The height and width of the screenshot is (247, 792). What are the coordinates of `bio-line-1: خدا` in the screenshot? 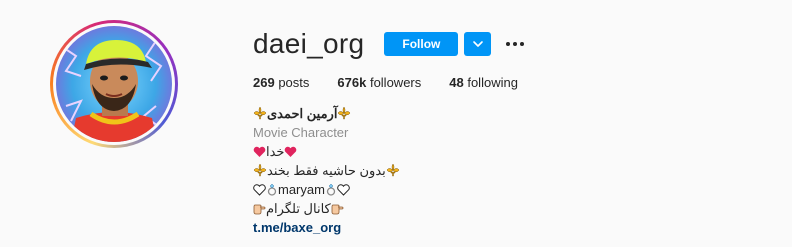 It's located at (326, 151).